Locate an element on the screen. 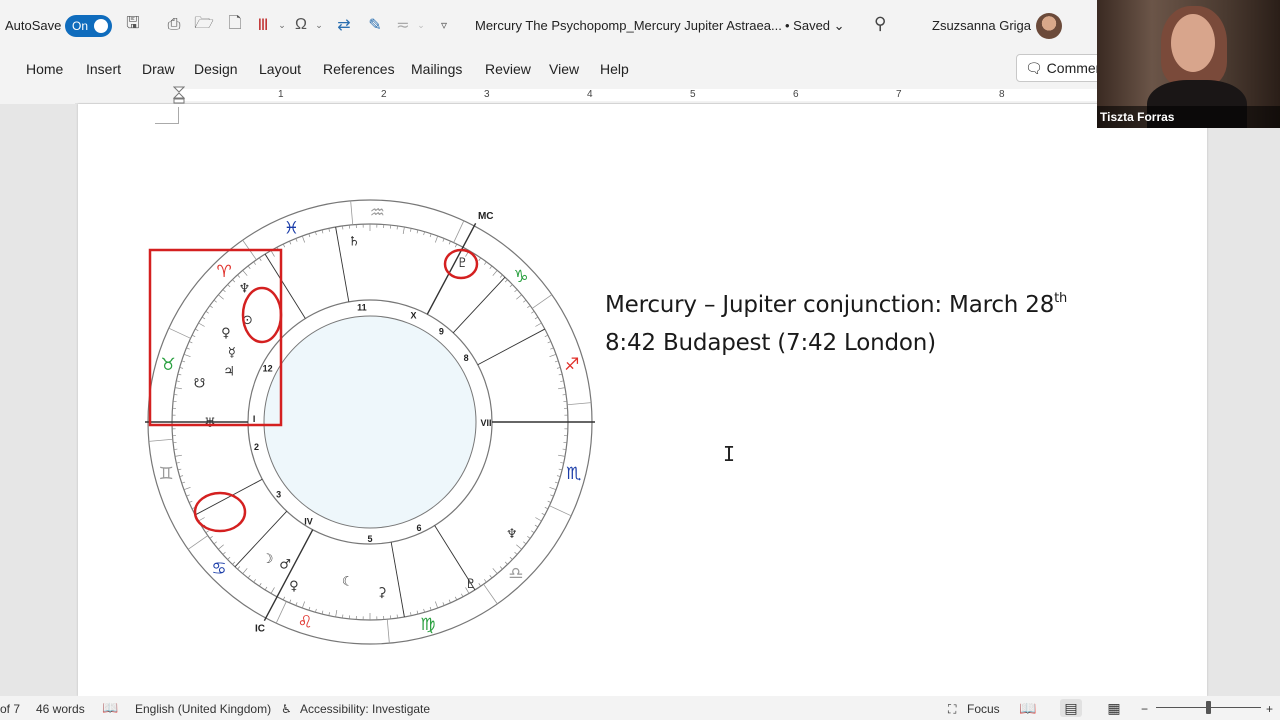  proofing-icon: 📖 is located at coordinates (110, 708).